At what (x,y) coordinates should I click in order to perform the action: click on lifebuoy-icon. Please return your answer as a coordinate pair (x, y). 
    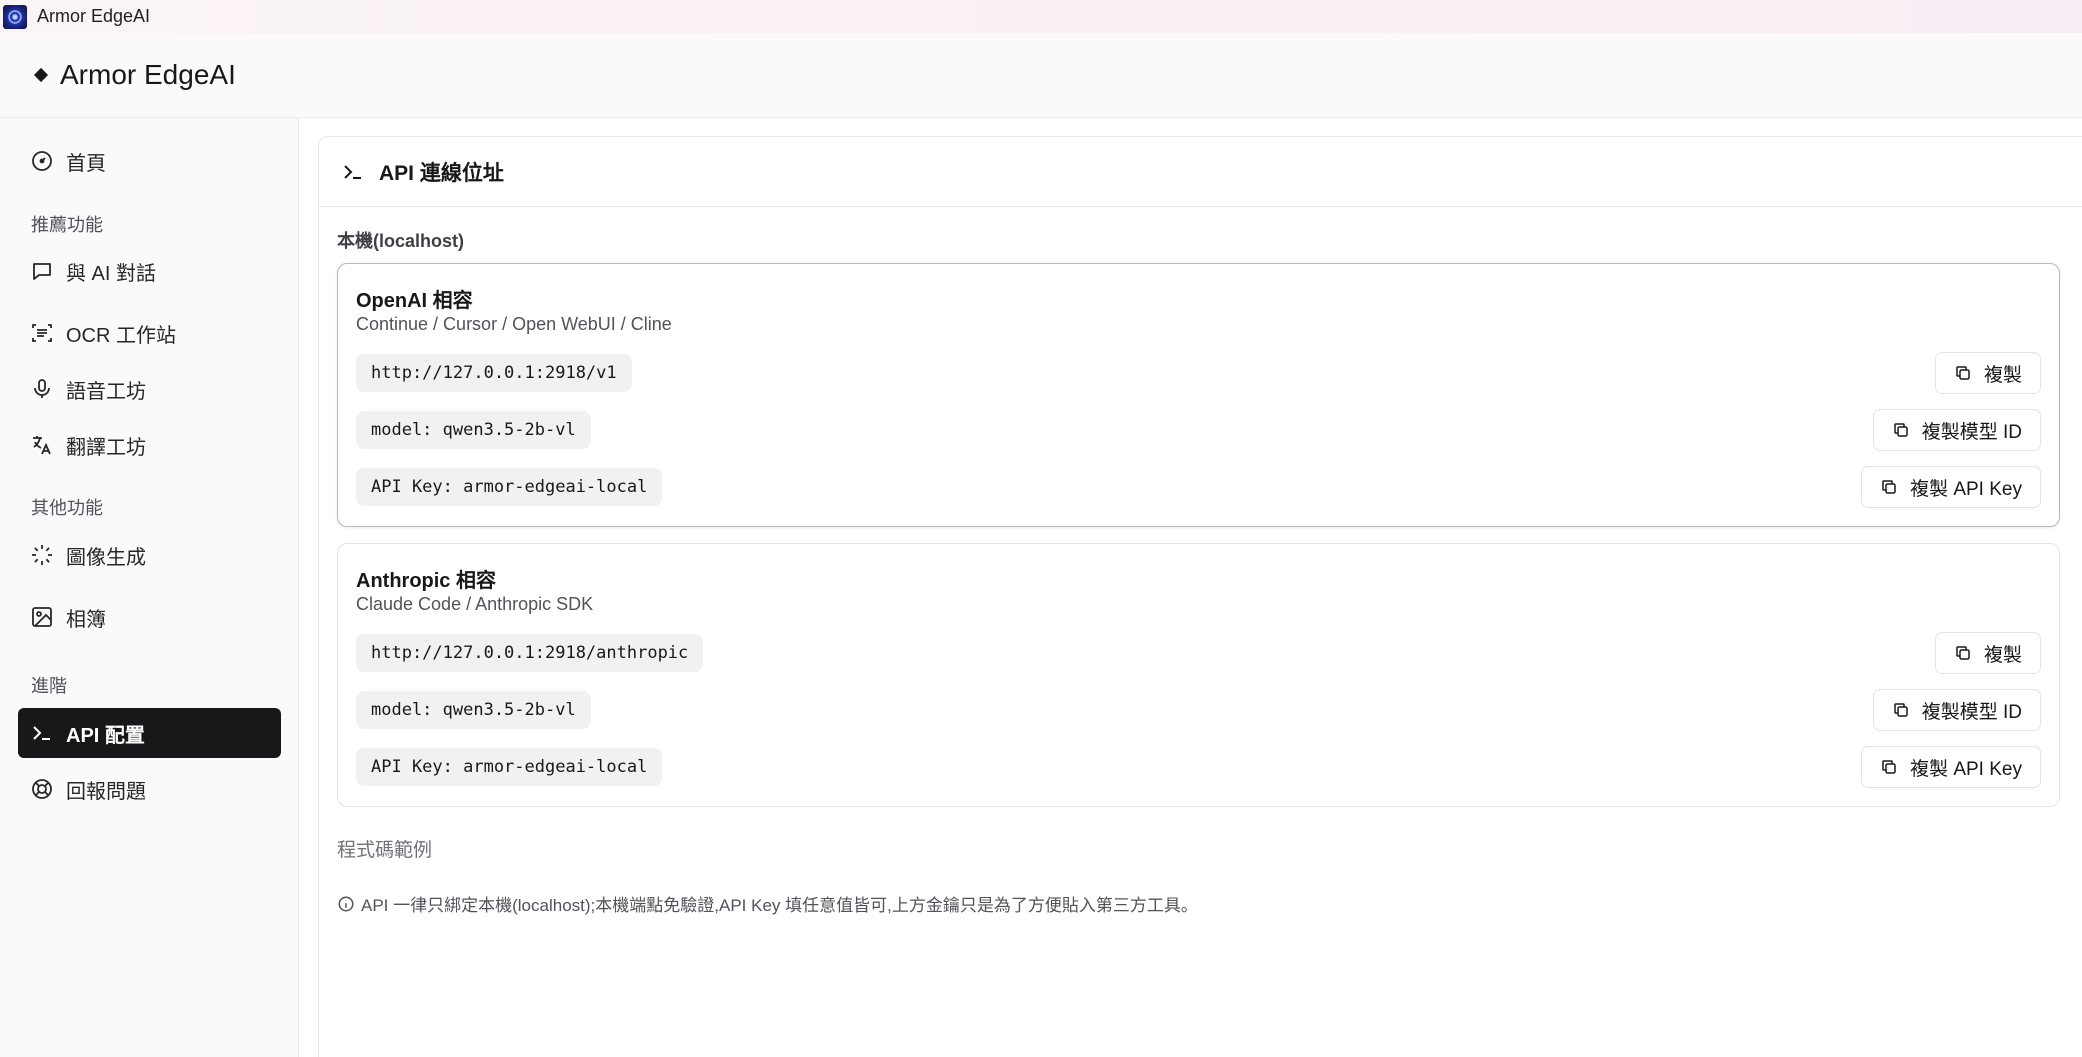
    Looking at the image, I should click on (42, 789).